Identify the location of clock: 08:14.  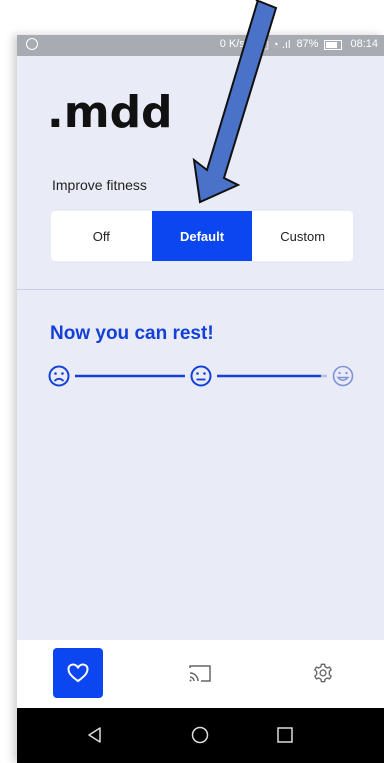
(364, 44).